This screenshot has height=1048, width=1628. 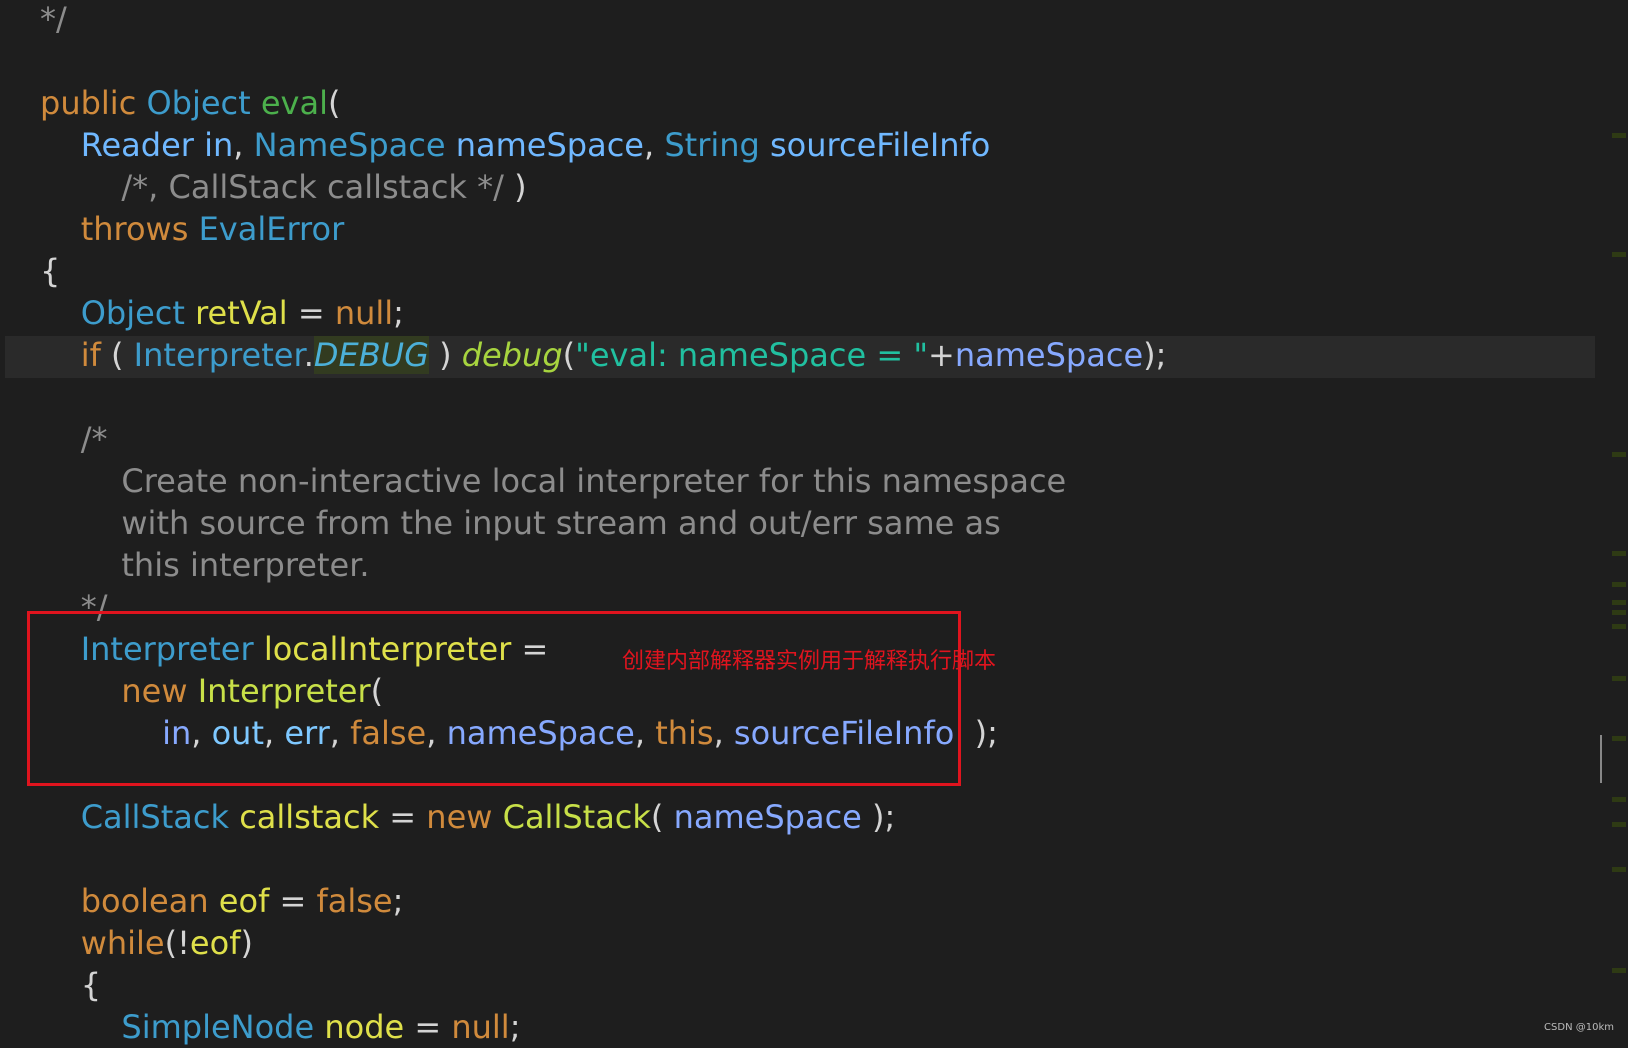 I want to click on code-line: throws EvalError, so click(x=192, y=229).